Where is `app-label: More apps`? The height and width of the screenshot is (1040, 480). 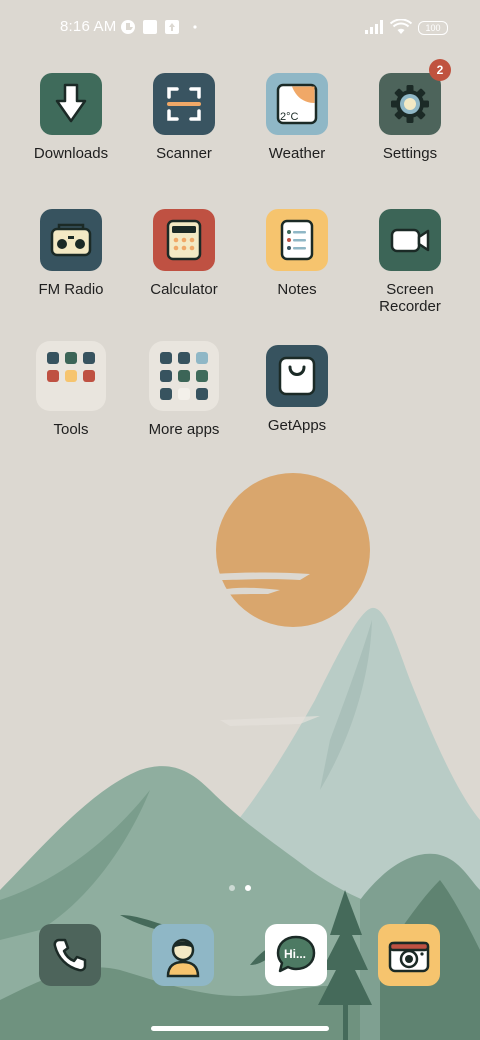 app-label: More apps is located at coordinates (184, 429).